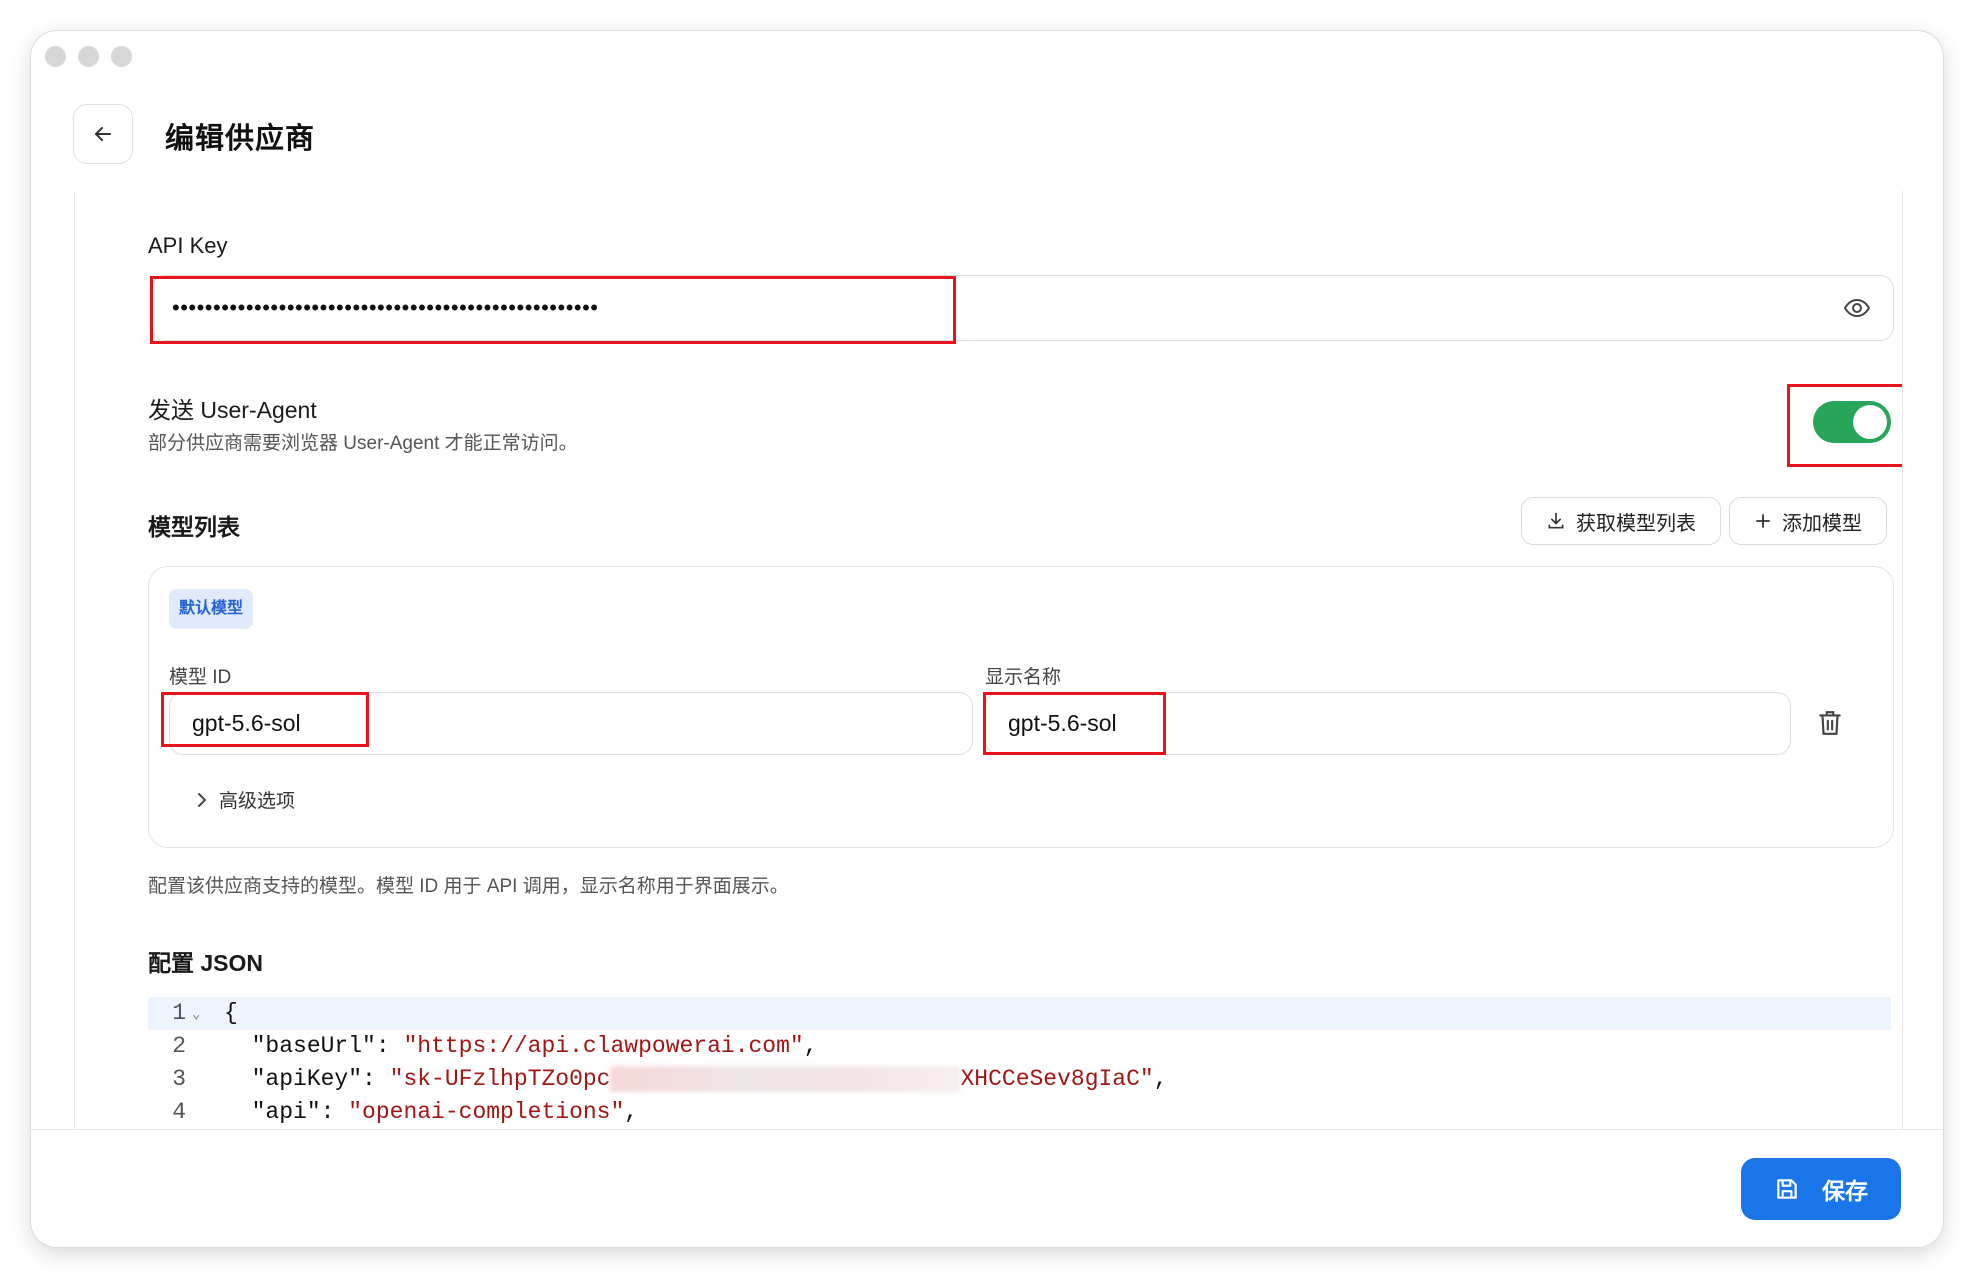 The height and width of the screenshot is (1280, 1975). I want to click on api-key-highlight, so click(553, 310).